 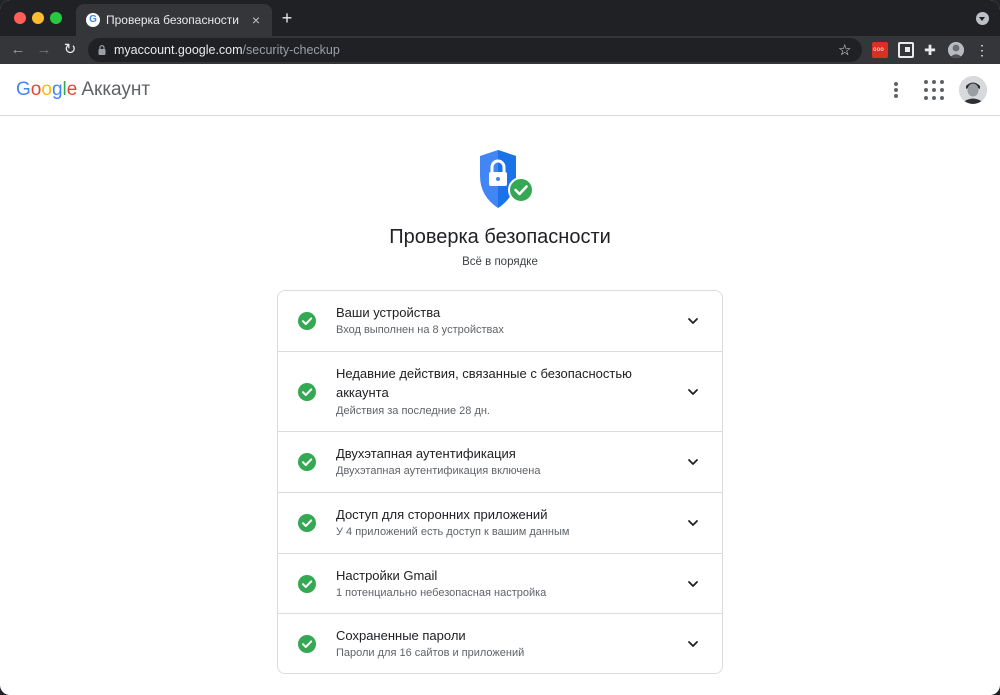 What do you see at coordinates (287, 18) in the screenshot?
I see `new-tab-button: +` at bounding box center [287, 18].